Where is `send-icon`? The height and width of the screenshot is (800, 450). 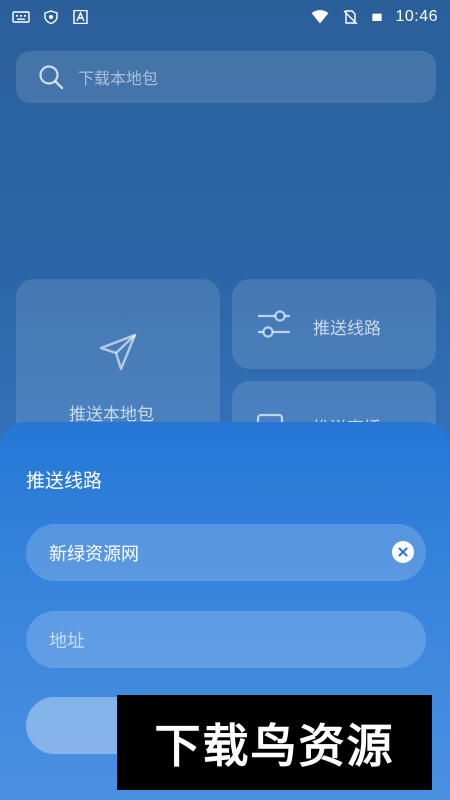
send-icon is located at coordinates (118, 352).